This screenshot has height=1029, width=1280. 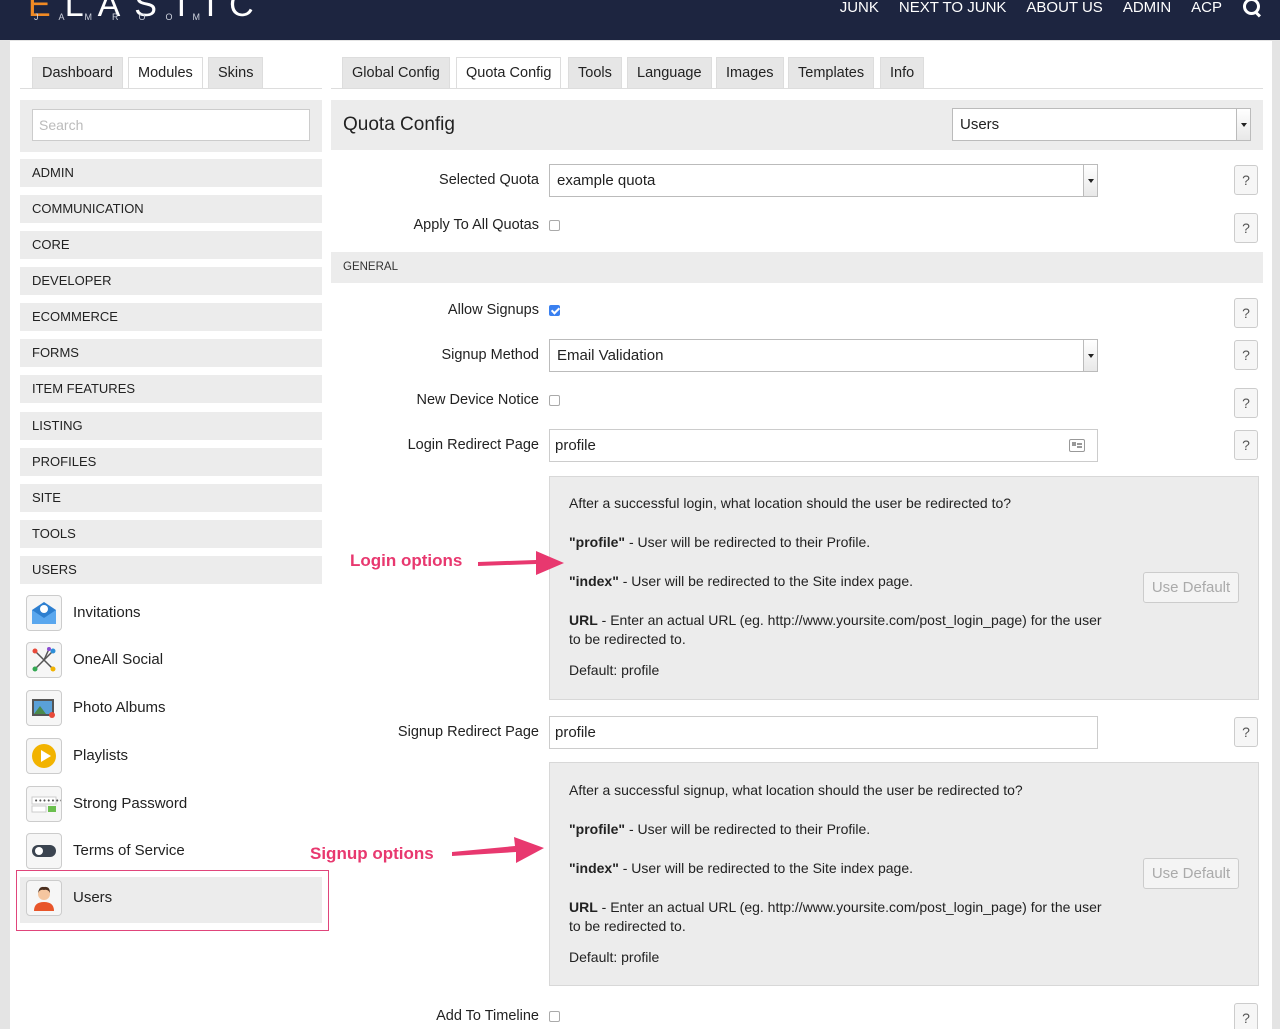 What do you see at coordinates (1077, 445) in the screenshot?
I see `contact-card-icon` at bounding box center [1077, 445].